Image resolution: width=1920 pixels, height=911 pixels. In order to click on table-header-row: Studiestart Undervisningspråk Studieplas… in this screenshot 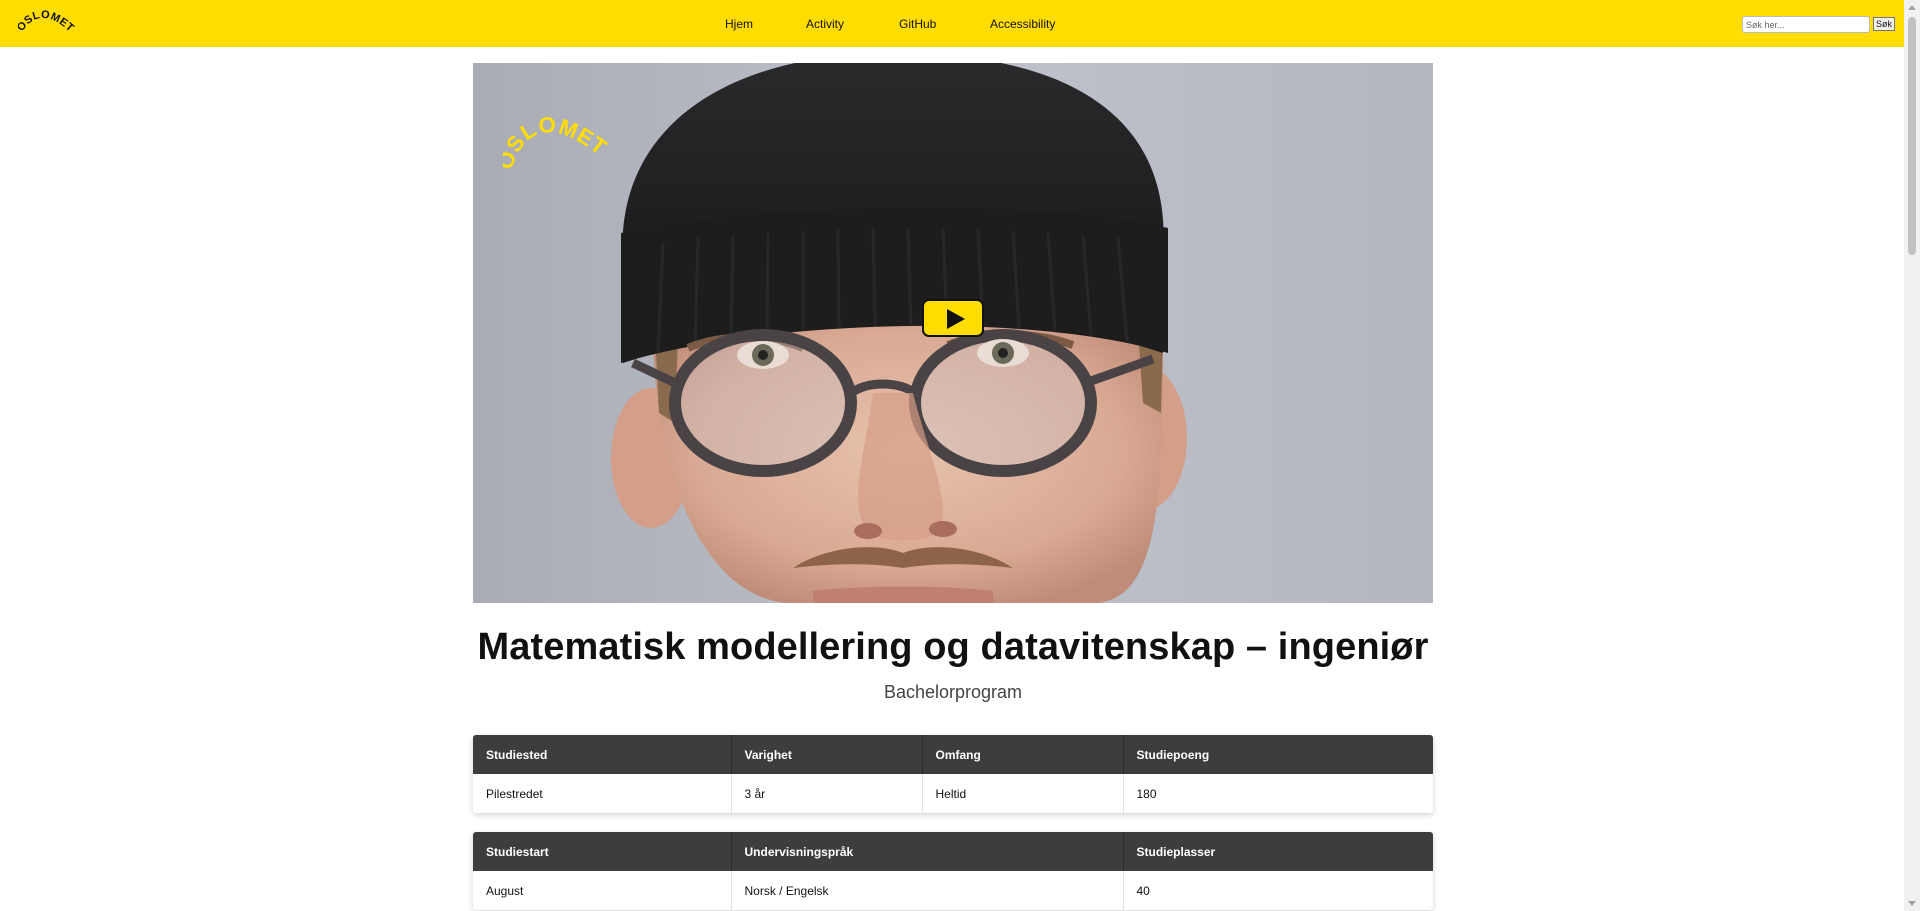, I will do `click(953, 851)`.